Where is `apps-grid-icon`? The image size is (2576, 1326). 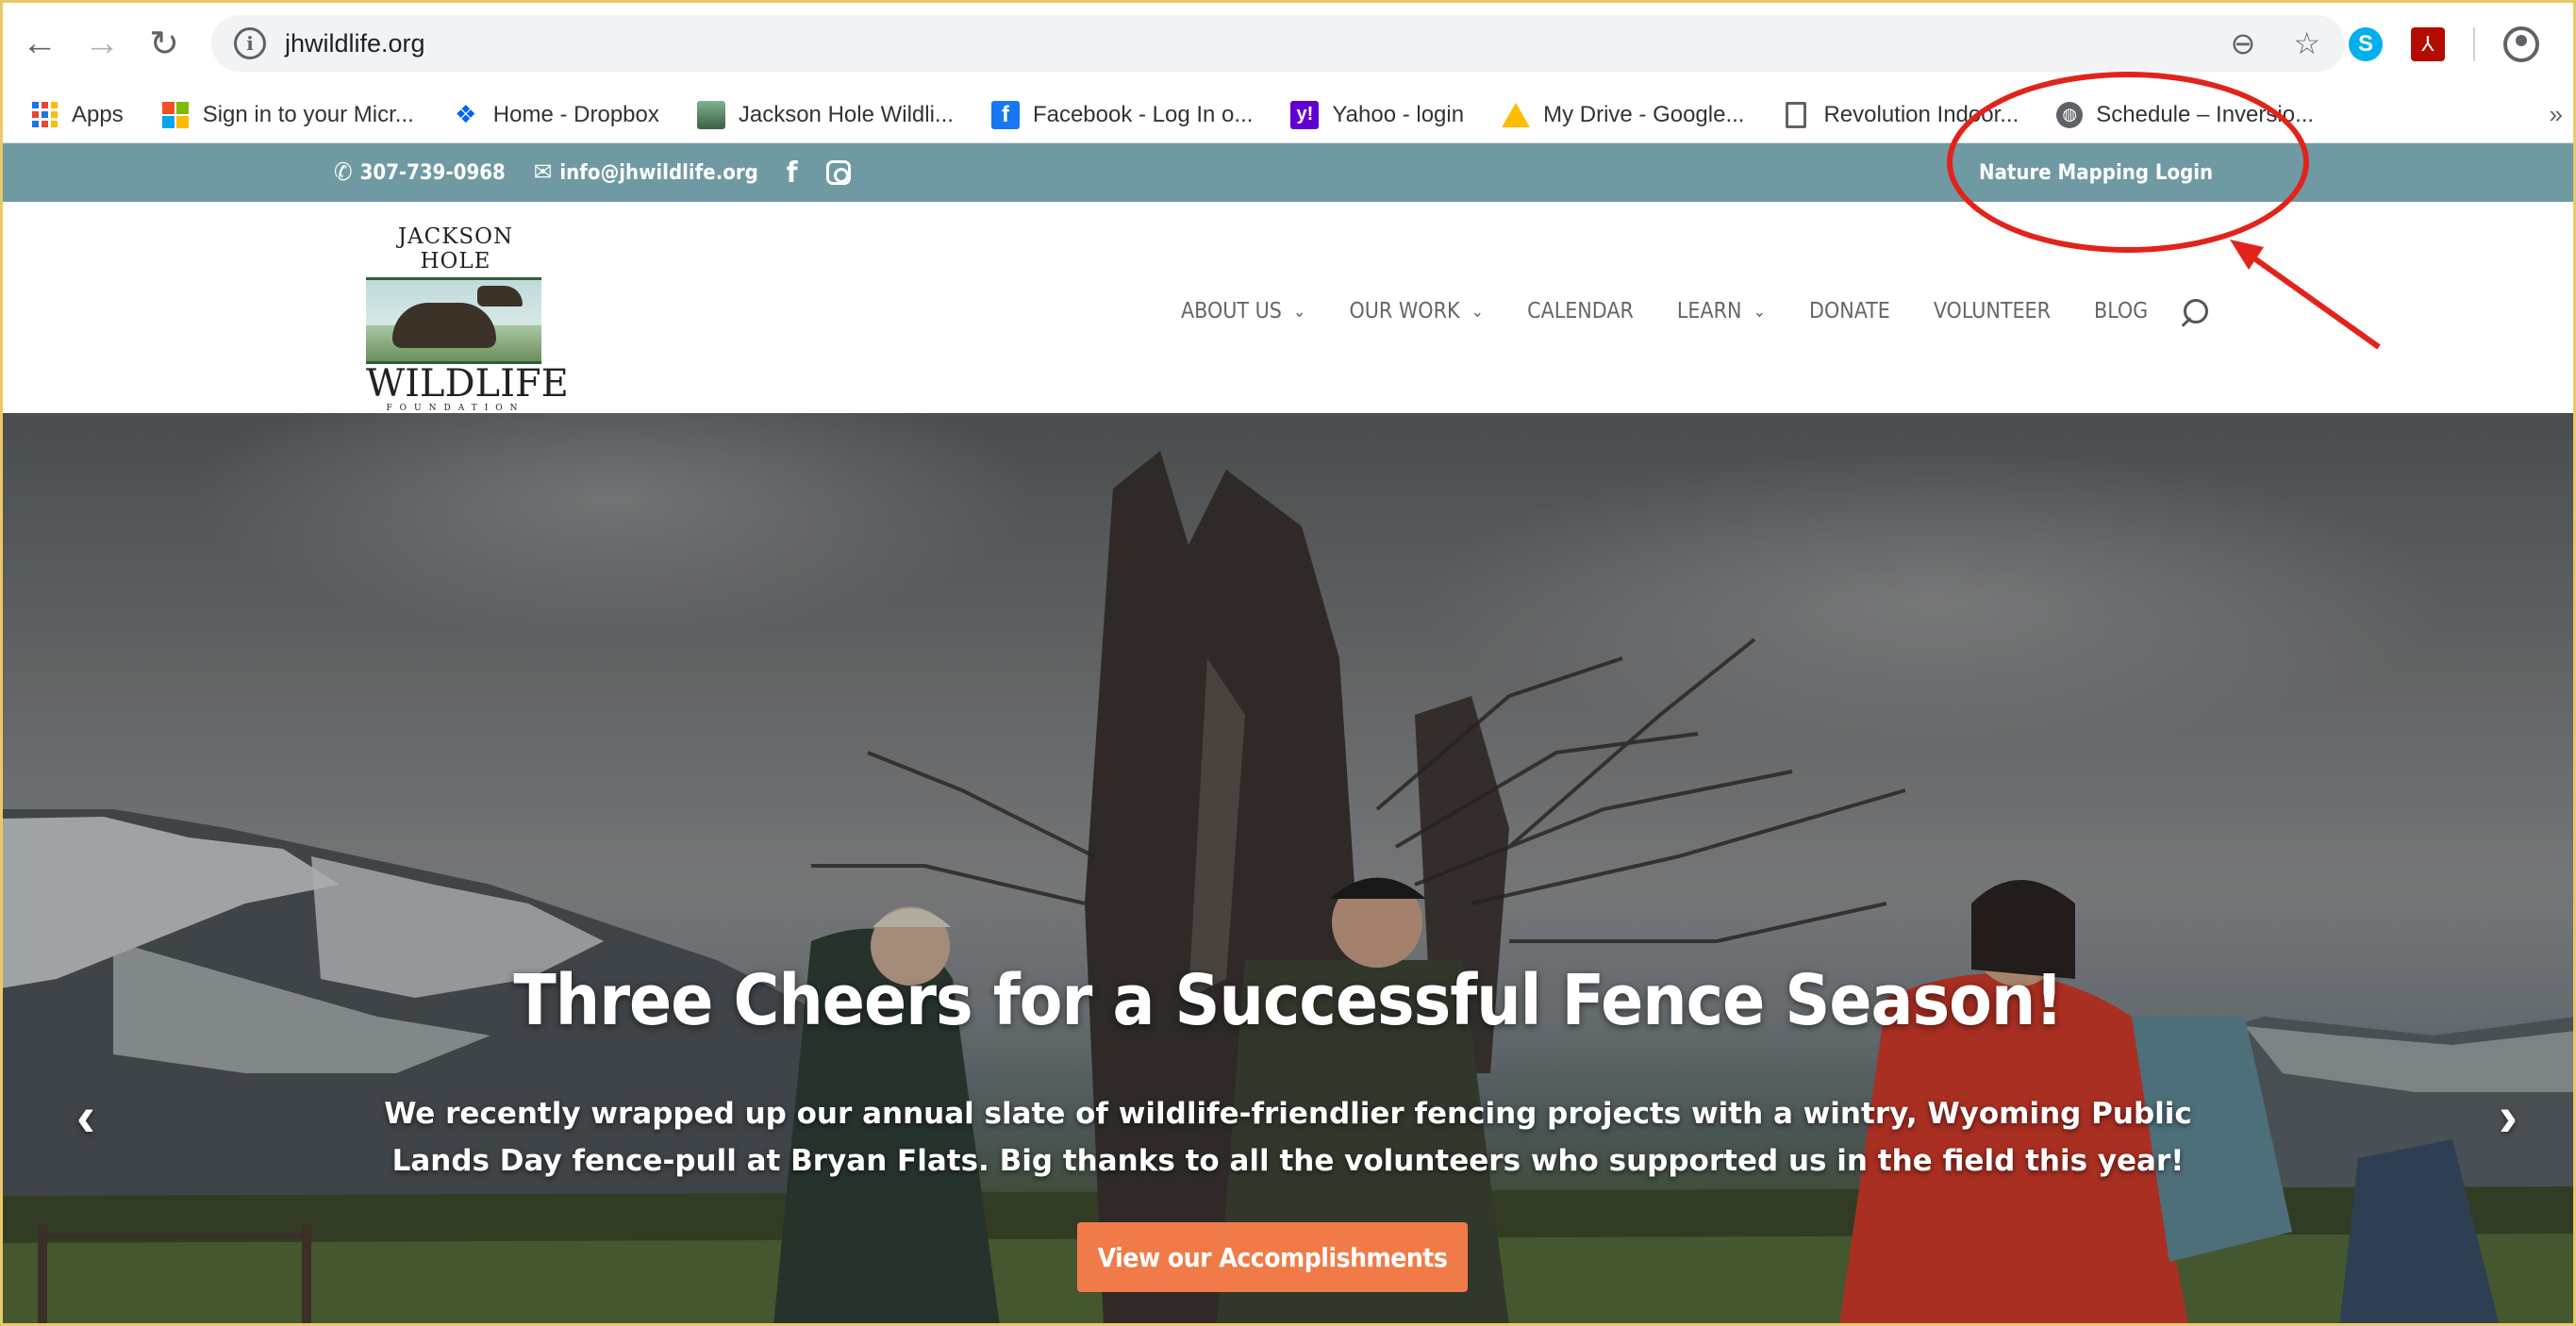
apps-grid-icon is located at coordinates (44, 115).